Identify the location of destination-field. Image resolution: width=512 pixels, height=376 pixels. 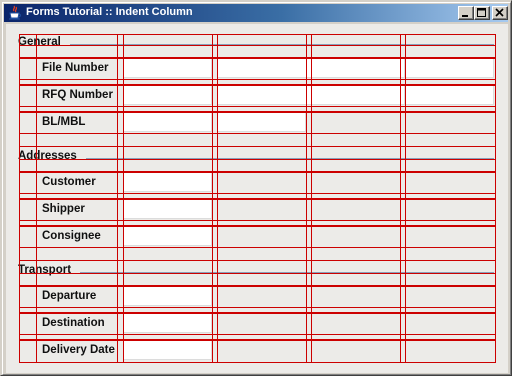
(167, 323).